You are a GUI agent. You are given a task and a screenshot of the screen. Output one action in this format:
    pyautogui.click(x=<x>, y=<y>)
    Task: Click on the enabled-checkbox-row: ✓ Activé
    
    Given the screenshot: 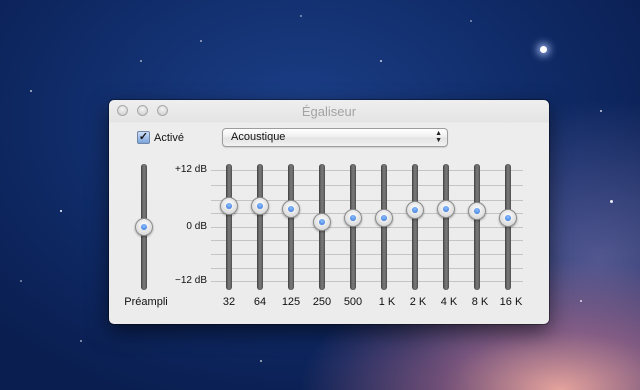 What is the action you would take?
    pyautogui.click(x=160, y=137)
    